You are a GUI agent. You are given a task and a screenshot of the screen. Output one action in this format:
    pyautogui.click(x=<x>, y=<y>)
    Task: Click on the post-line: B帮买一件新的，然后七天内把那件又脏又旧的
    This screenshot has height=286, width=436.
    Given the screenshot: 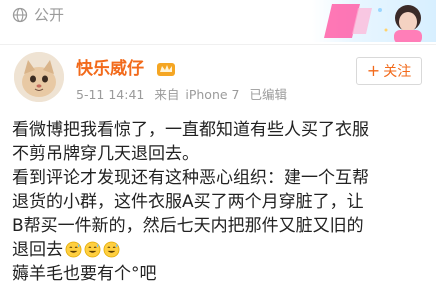 What is the action you would take?
    pyautogui.click(x=188, y=226)
    